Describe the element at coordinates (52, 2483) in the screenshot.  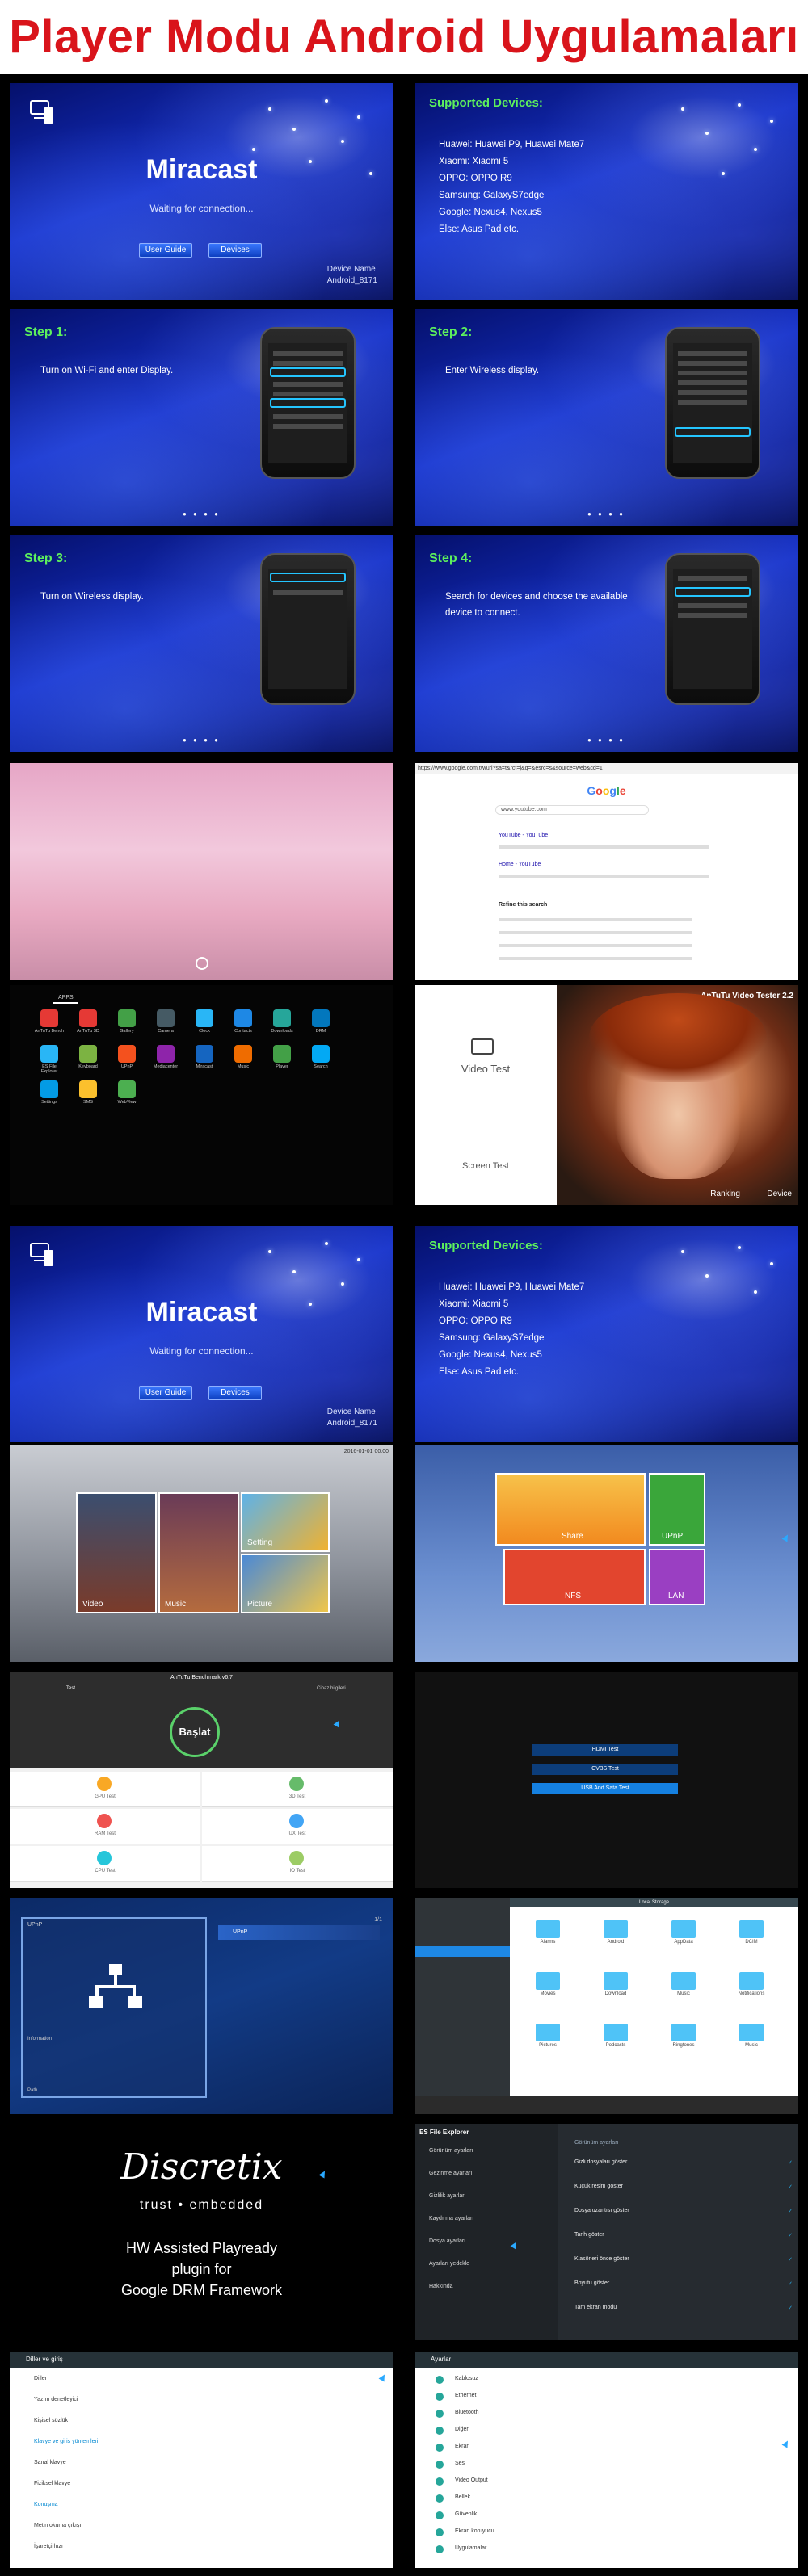
I see `settings-item: Fiziksel klavye` at that location.